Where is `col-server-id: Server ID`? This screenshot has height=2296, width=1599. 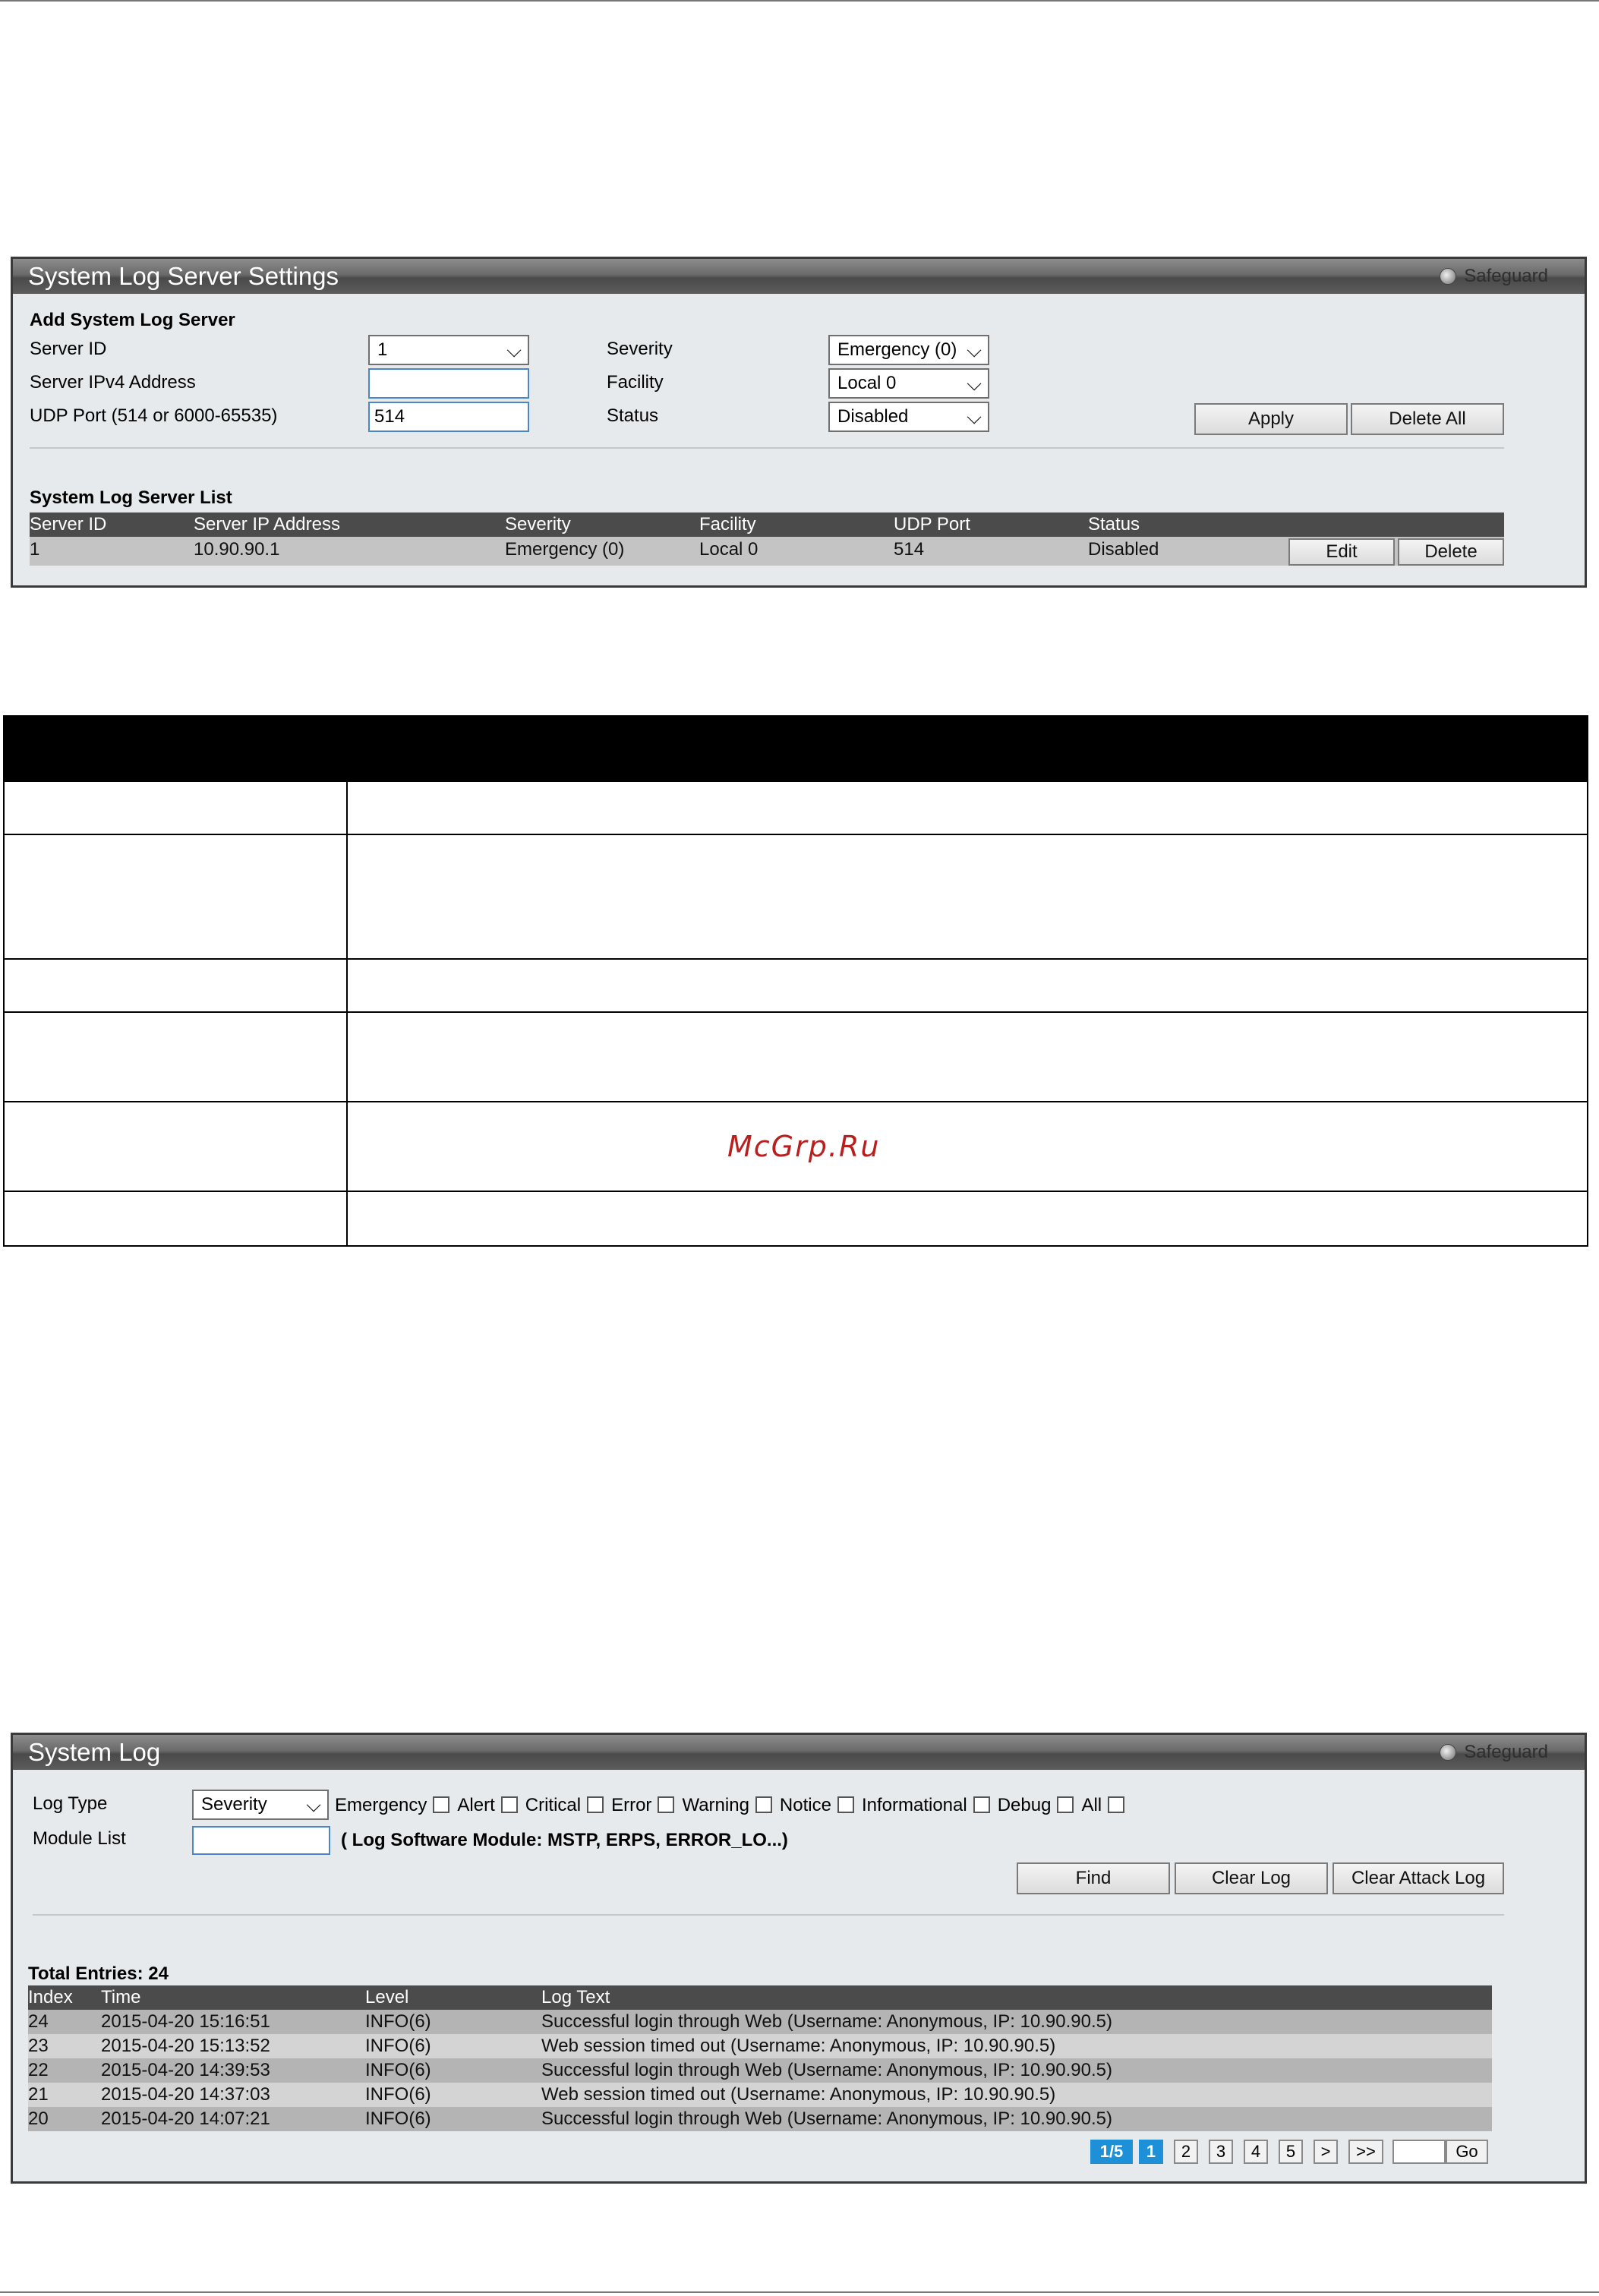 col-server-id: Server ID is located at coordinates (68, 525).